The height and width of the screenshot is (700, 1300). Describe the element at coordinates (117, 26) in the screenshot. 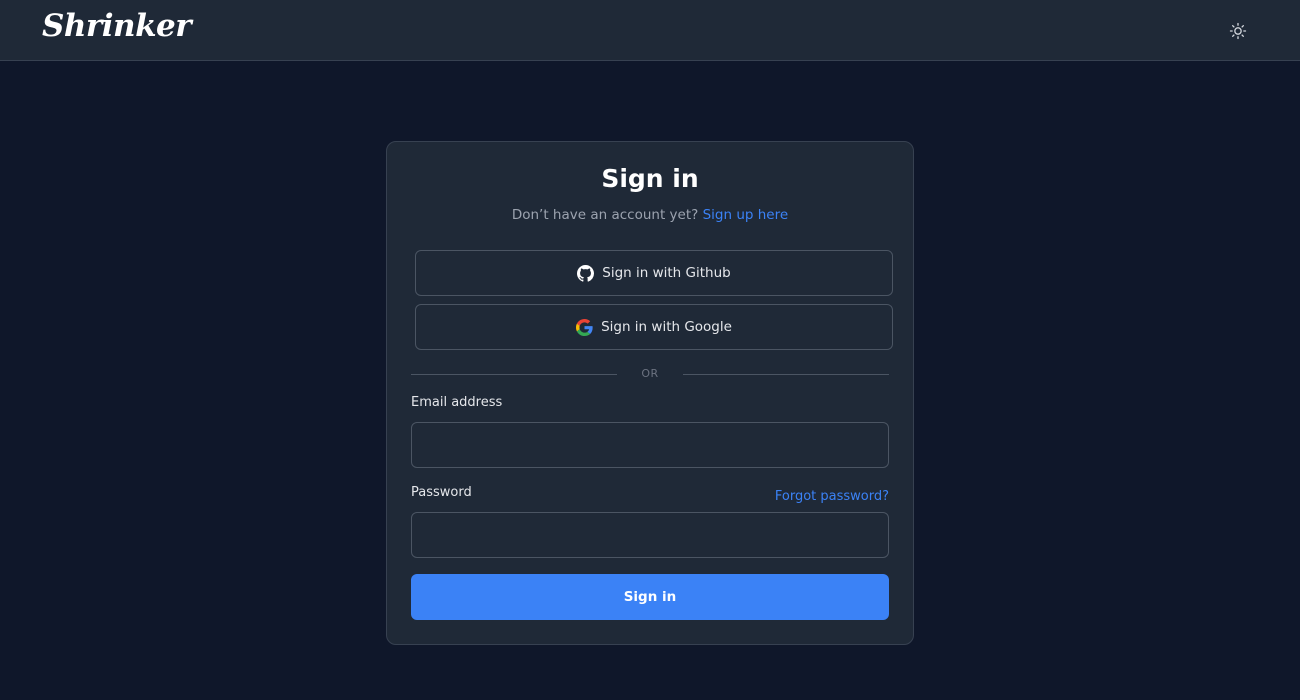

I see `logo: Shrinker` at that location.